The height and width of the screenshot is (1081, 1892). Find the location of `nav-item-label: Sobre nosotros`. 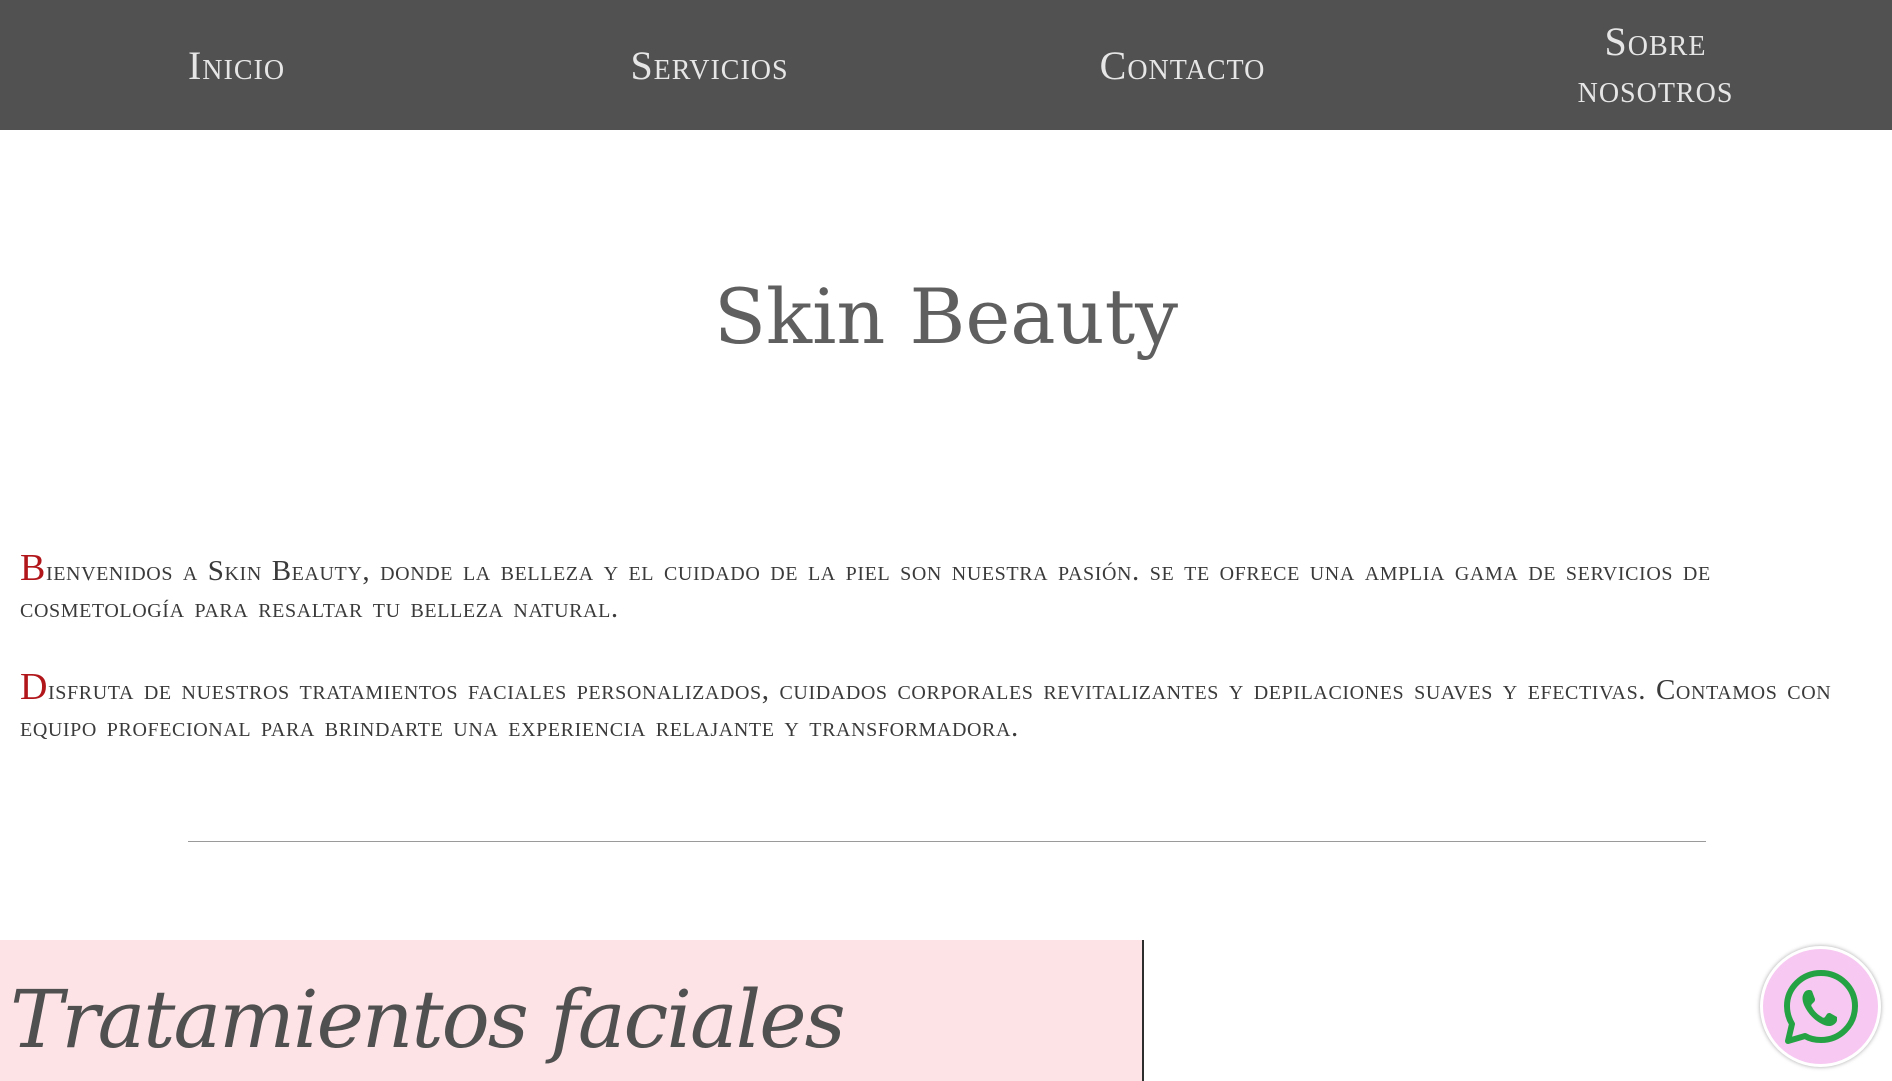

nav-item-label: Sobre nosotros is located at coordinates (1655, 65).